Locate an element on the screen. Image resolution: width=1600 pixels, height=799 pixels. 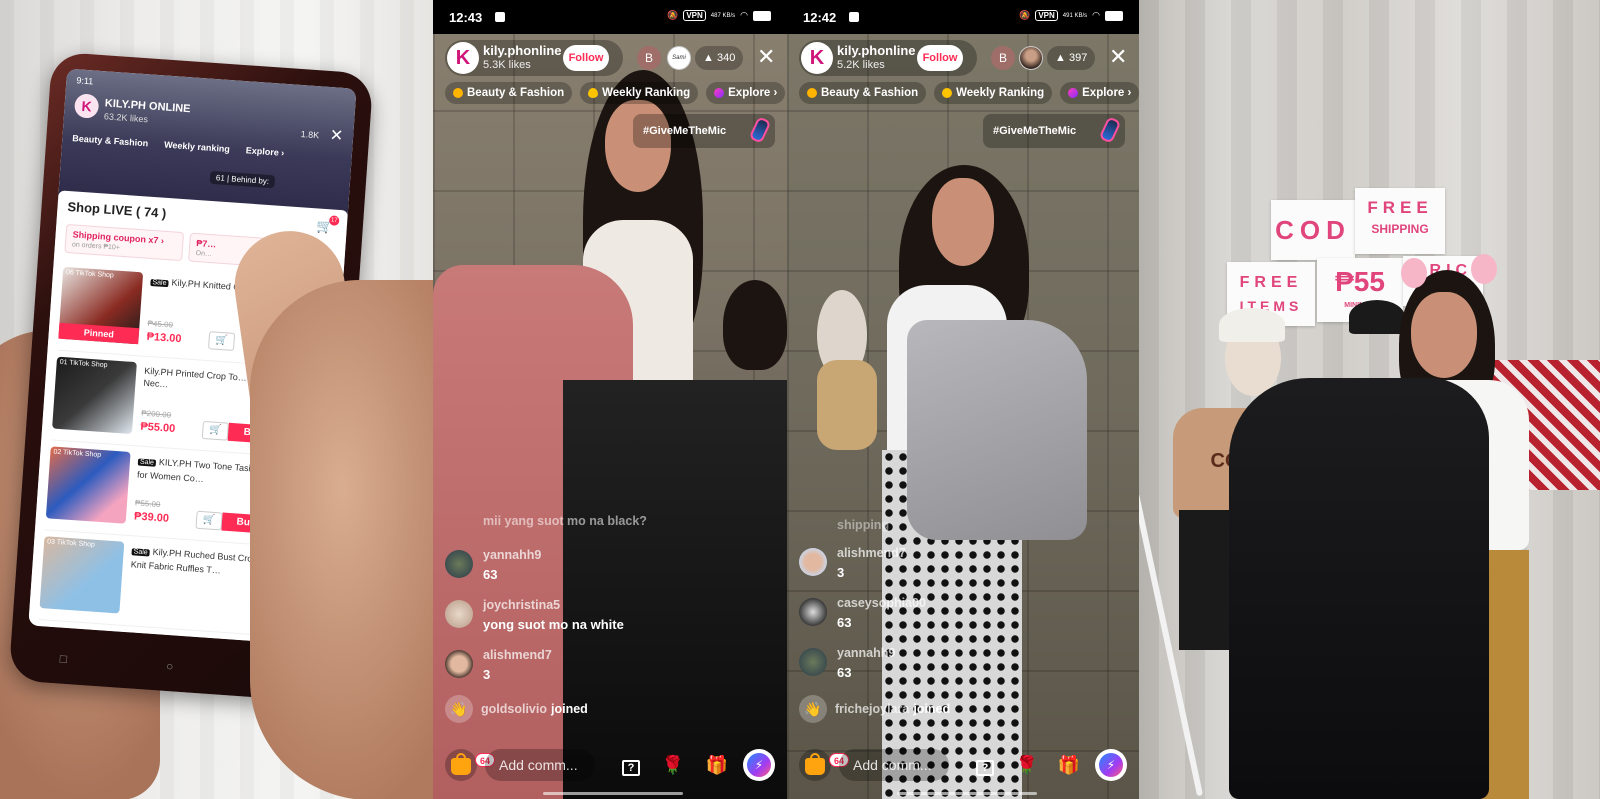
viewer-count: ▲ 340 is located at coordinates (719, 58).